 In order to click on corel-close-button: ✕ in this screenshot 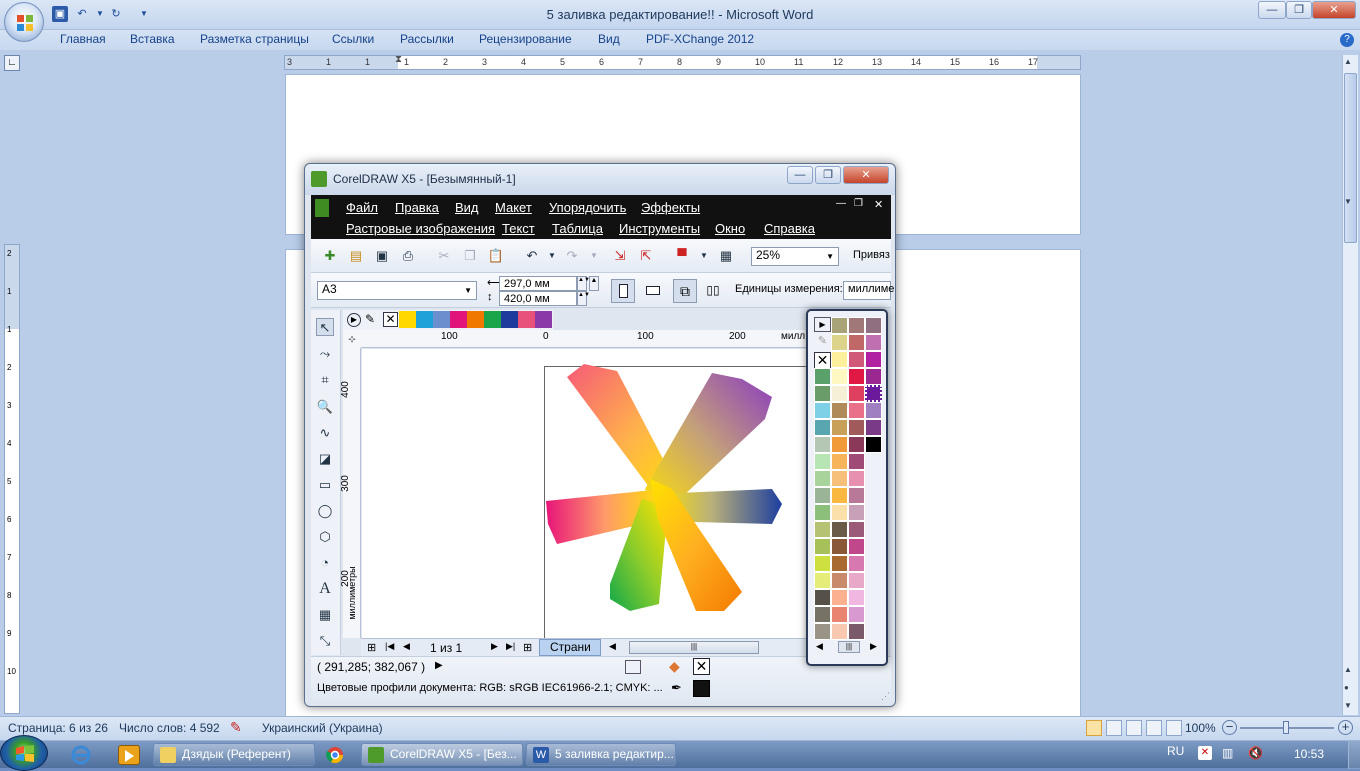, I will do `click(866, 175)`.